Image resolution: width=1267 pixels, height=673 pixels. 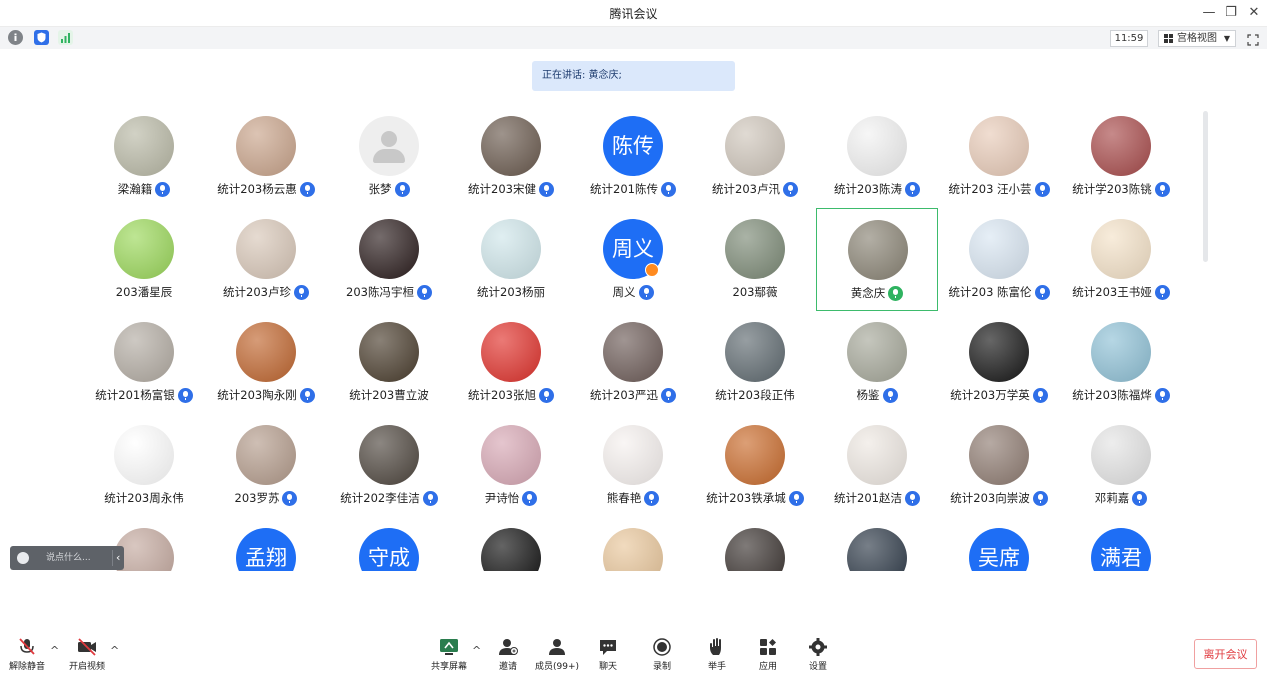 What do you see at coordinates (15, 37) in the screenshot?
I see `info-icon` at bounding box center [15, 37].